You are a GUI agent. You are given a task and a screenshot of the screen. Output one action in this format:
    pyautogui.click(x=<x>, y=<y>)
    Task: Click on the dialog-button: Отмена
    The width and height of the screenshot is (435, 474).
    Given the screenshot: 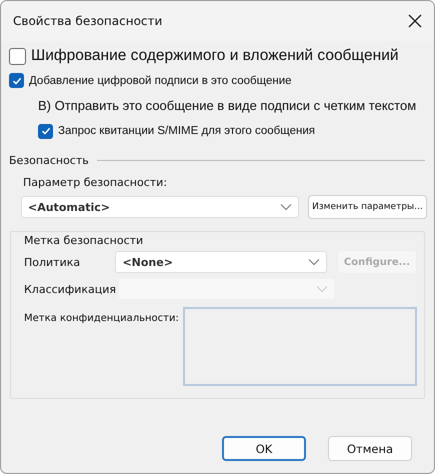 What is the action you would take?
    pyautogui.click(x=370, y=448)
    